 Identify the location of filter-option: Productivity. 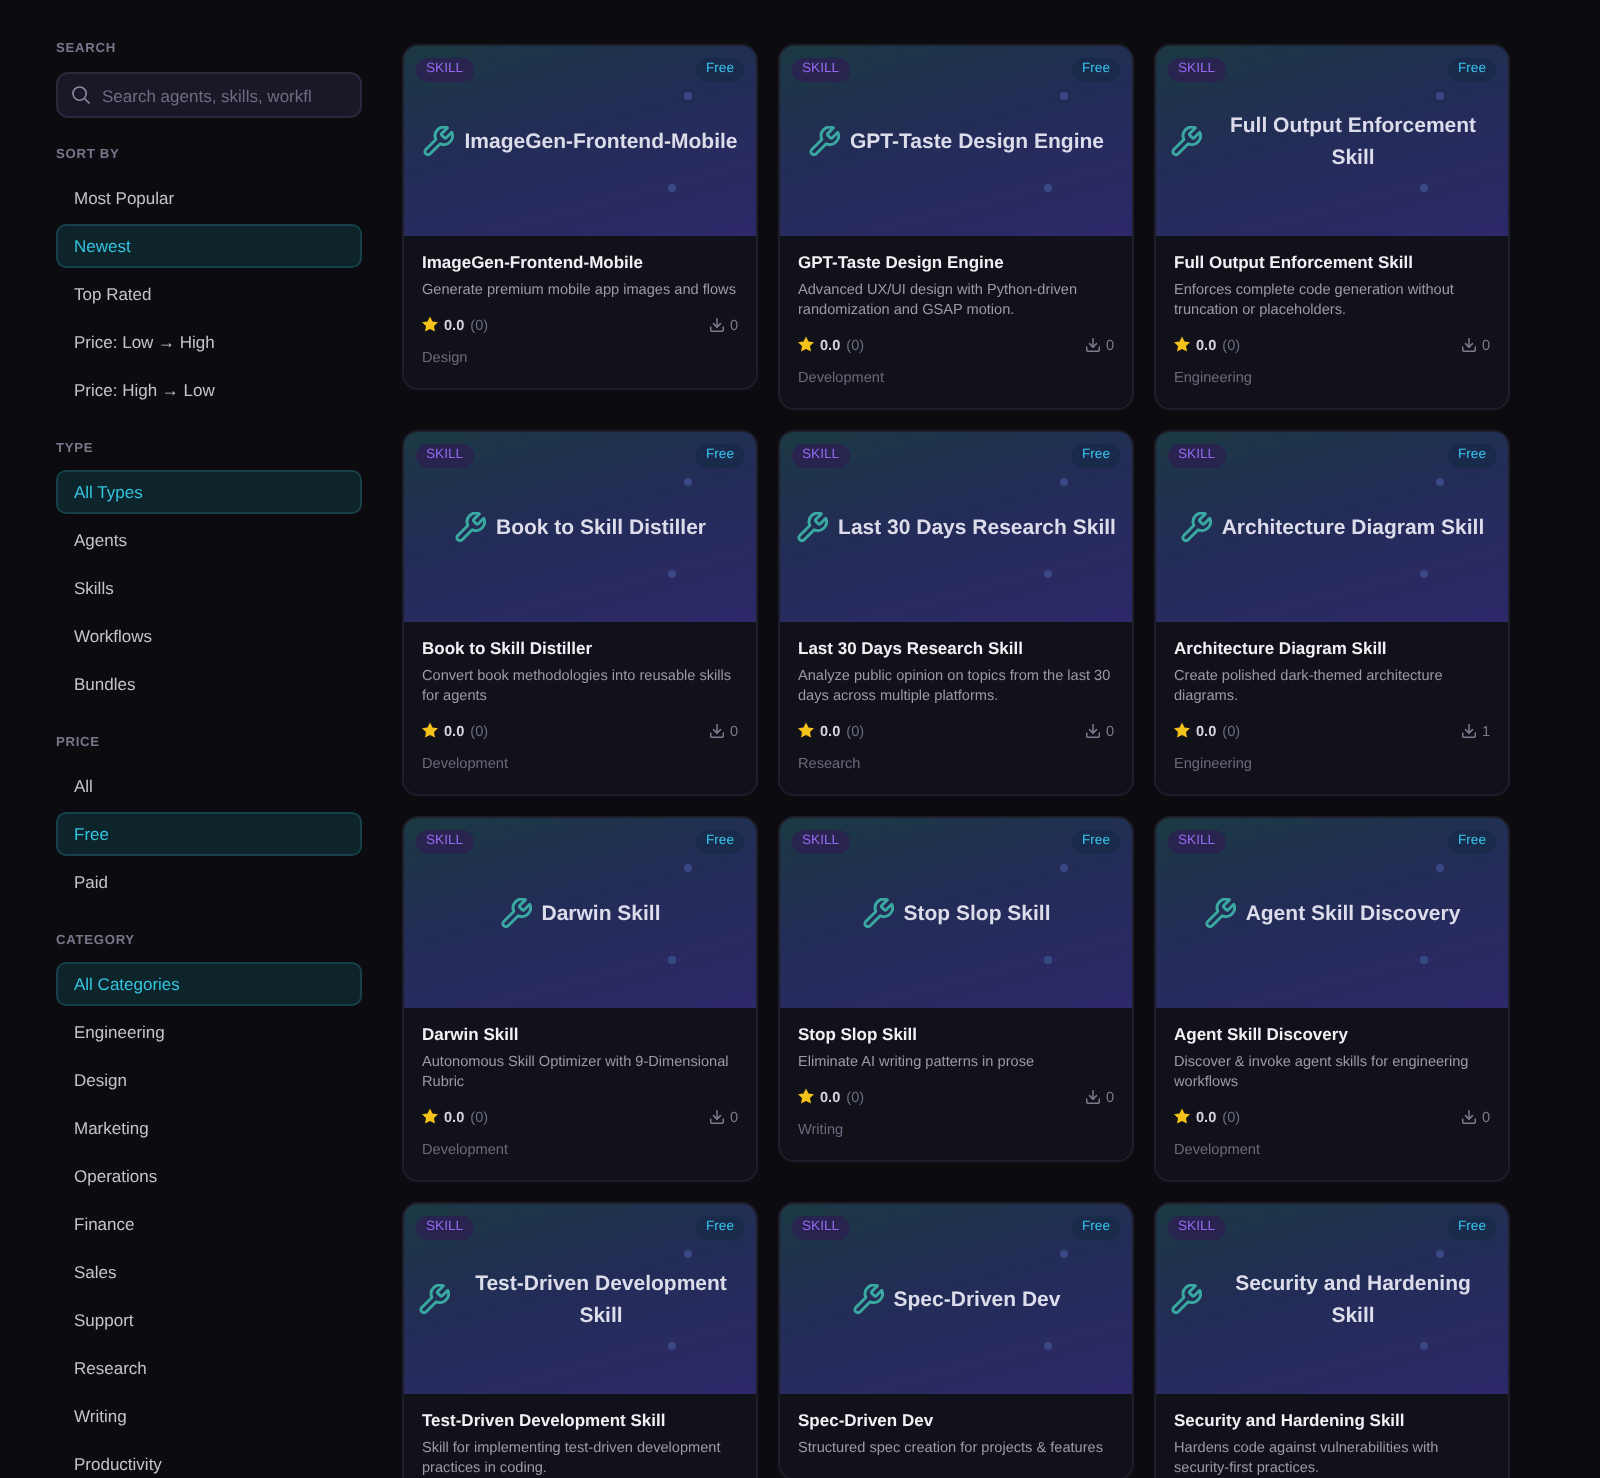
(209, 1460).